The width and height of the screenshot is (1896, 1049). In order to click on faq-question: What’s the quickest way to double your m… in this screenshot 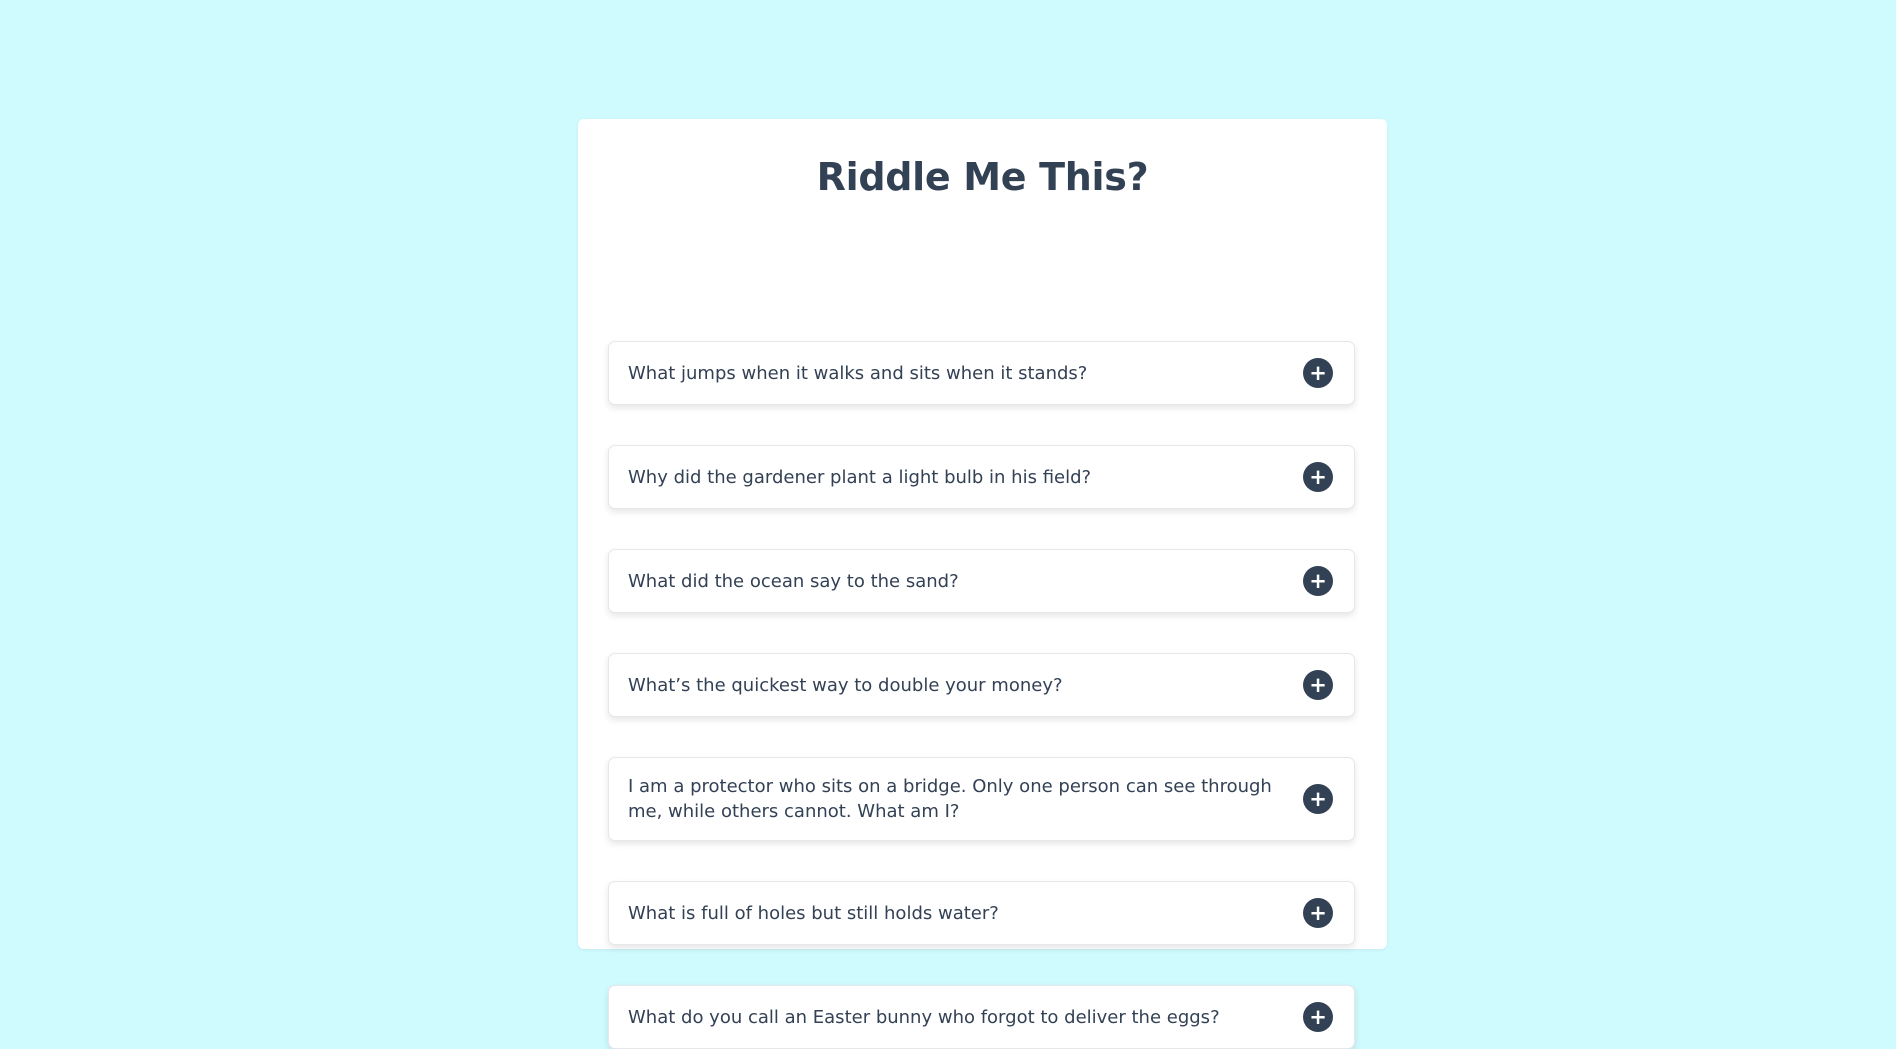, I will do `click(845, 685)`.